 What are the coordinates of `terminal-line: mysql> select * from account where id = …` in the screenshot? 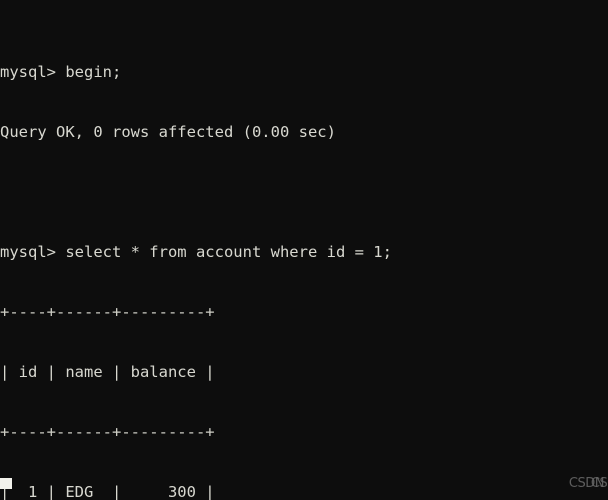 It's located at (196, 252).